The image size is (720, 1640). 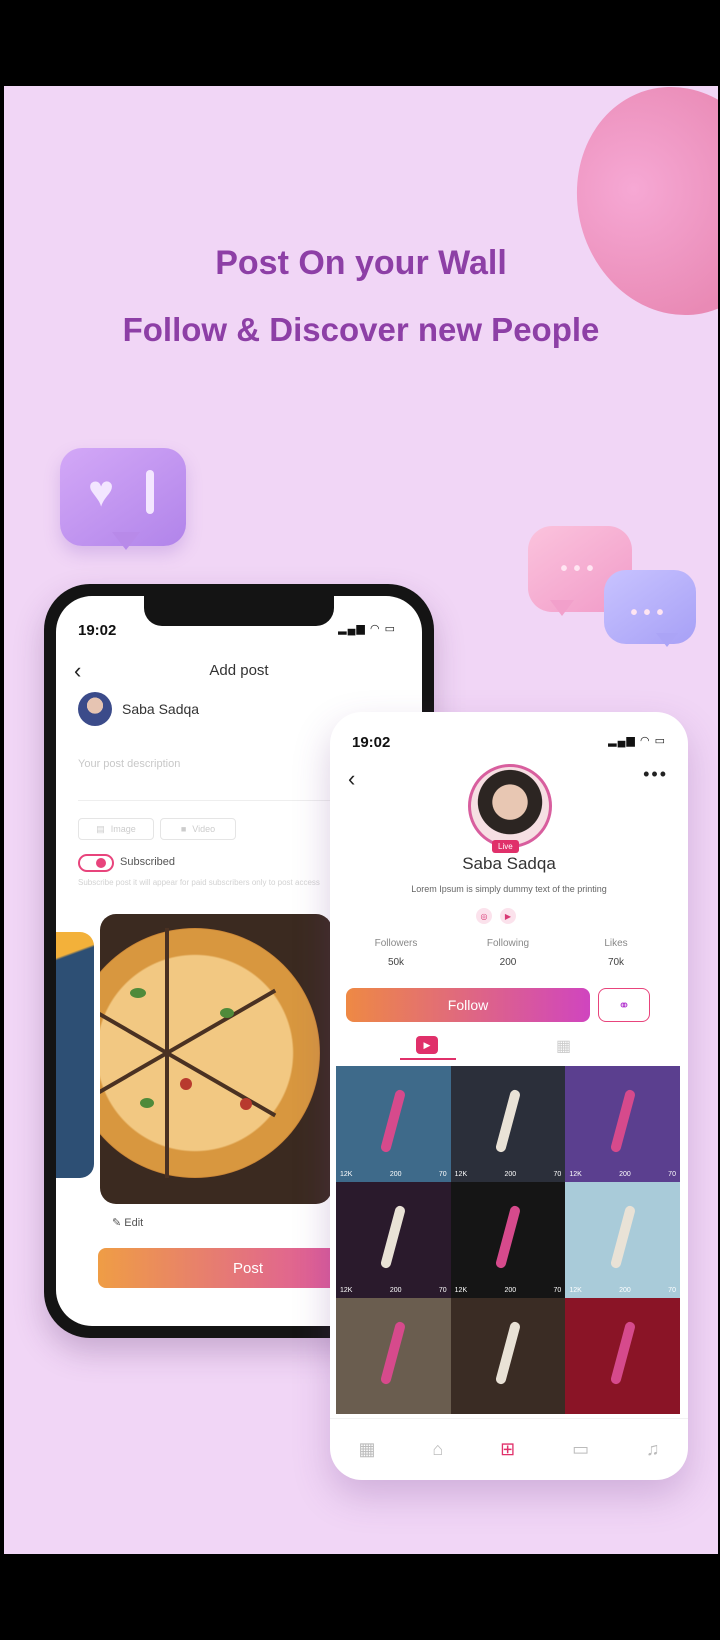 I want to click on play-icon: ▶, so click(x=427, y=1044).